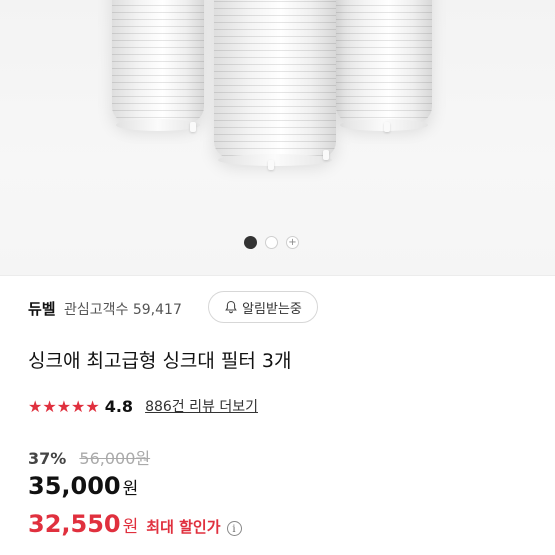  I want to click on bell-icon, so click(231, 307).